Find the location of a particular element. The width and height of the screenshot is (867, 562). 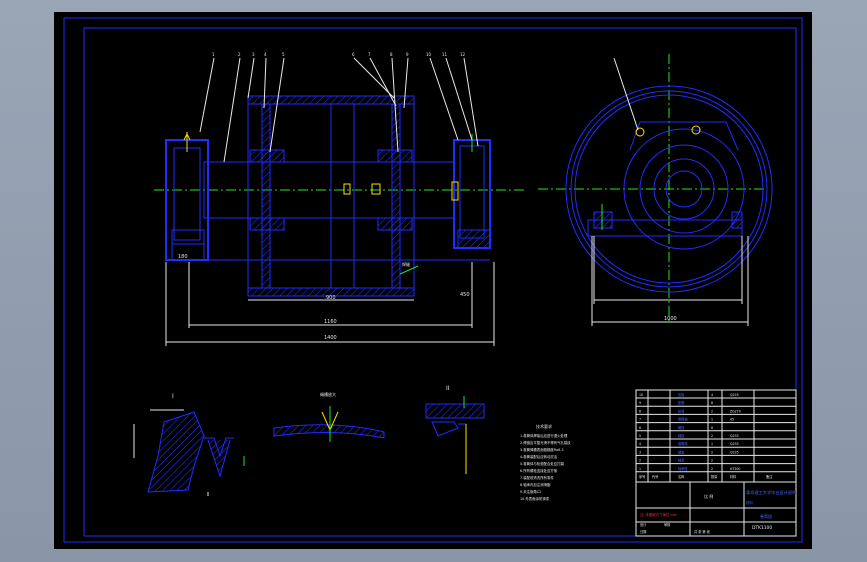

callout-10: 10 is located at coordinates (429, 54).